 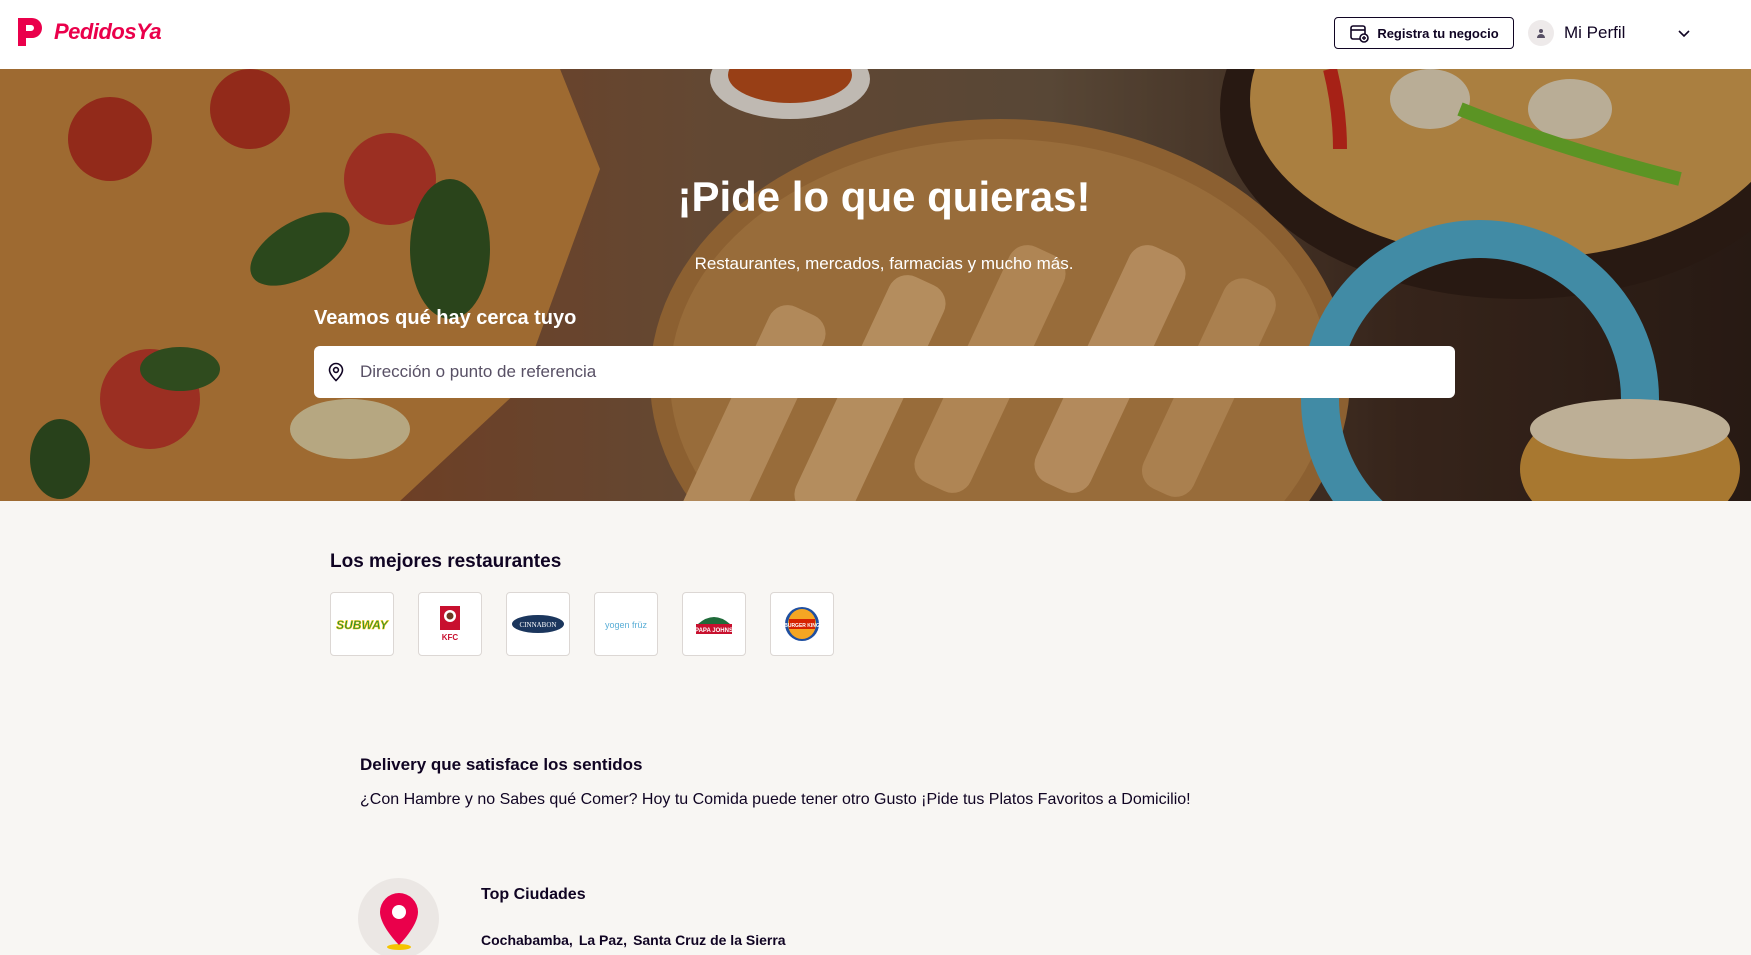 I want to click on brand-name: PedidosYa, so click(x=108, y=31).